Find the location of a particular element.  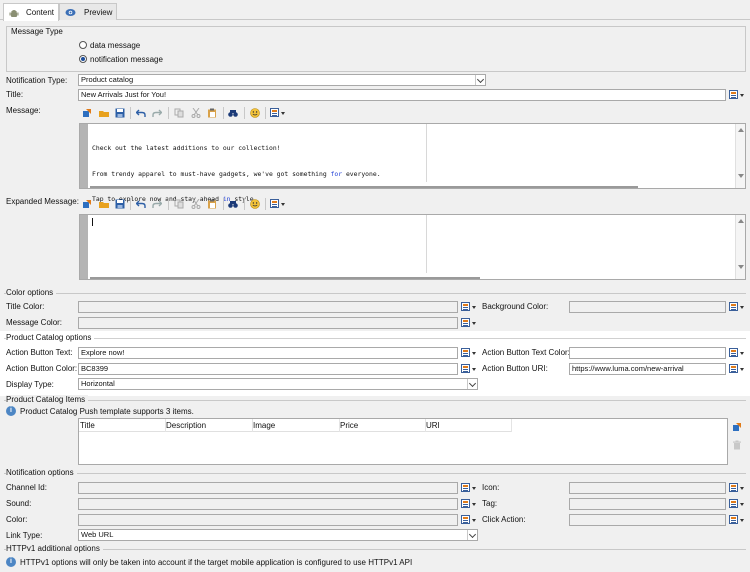

column-header-price: Price is located at coordinates (349, 426).